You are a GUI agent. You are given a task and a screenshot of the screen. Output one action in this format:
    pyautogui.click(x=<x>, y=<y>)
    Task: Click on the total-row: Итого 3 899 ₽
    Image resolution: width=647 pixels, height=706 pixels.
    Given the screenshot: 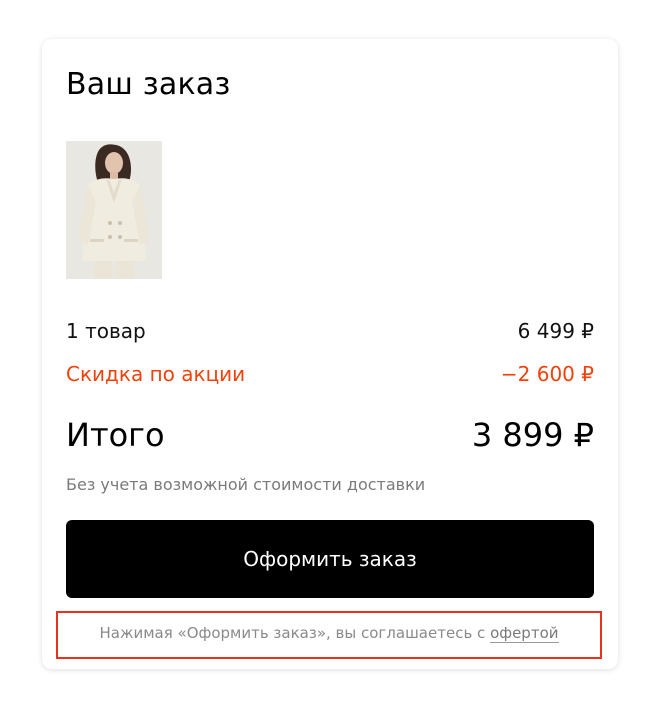 What is the action you would take?
    pyautogui.click(x=330, y=435)
    